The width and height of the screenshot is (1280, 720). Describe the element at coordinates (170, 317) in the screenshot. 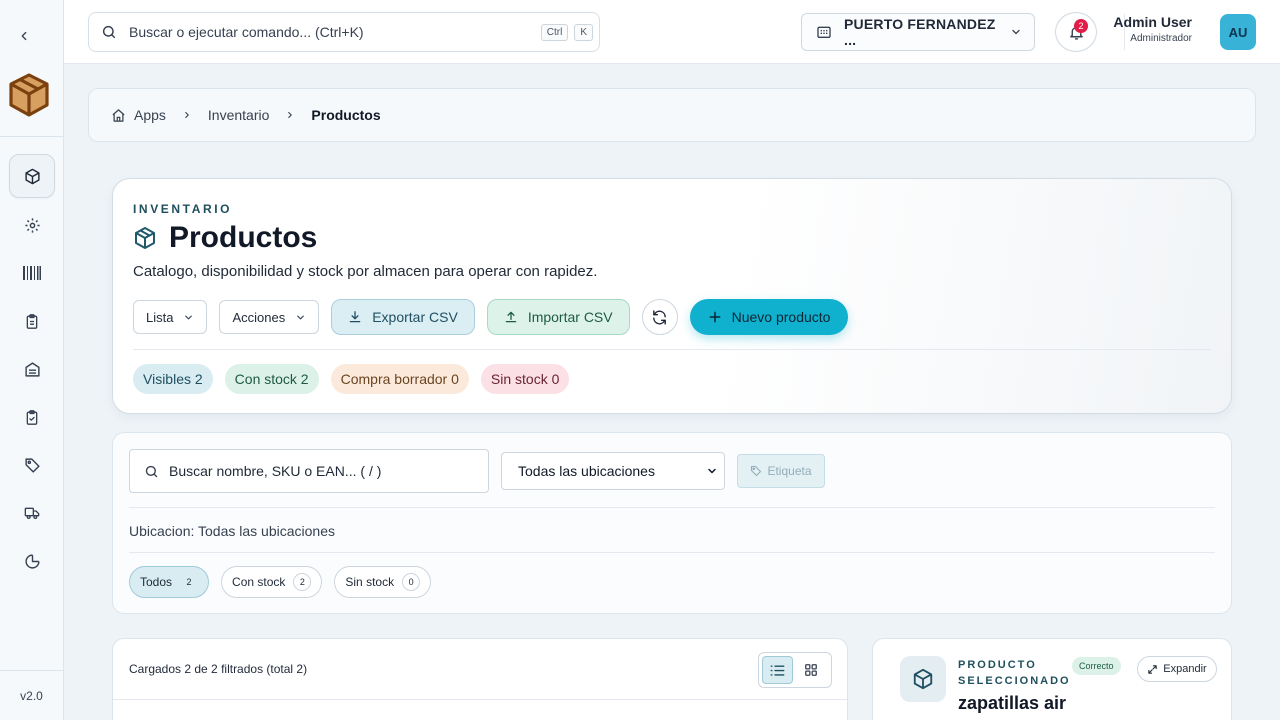

I see `view-mode-dropdown: Lista` at that location.